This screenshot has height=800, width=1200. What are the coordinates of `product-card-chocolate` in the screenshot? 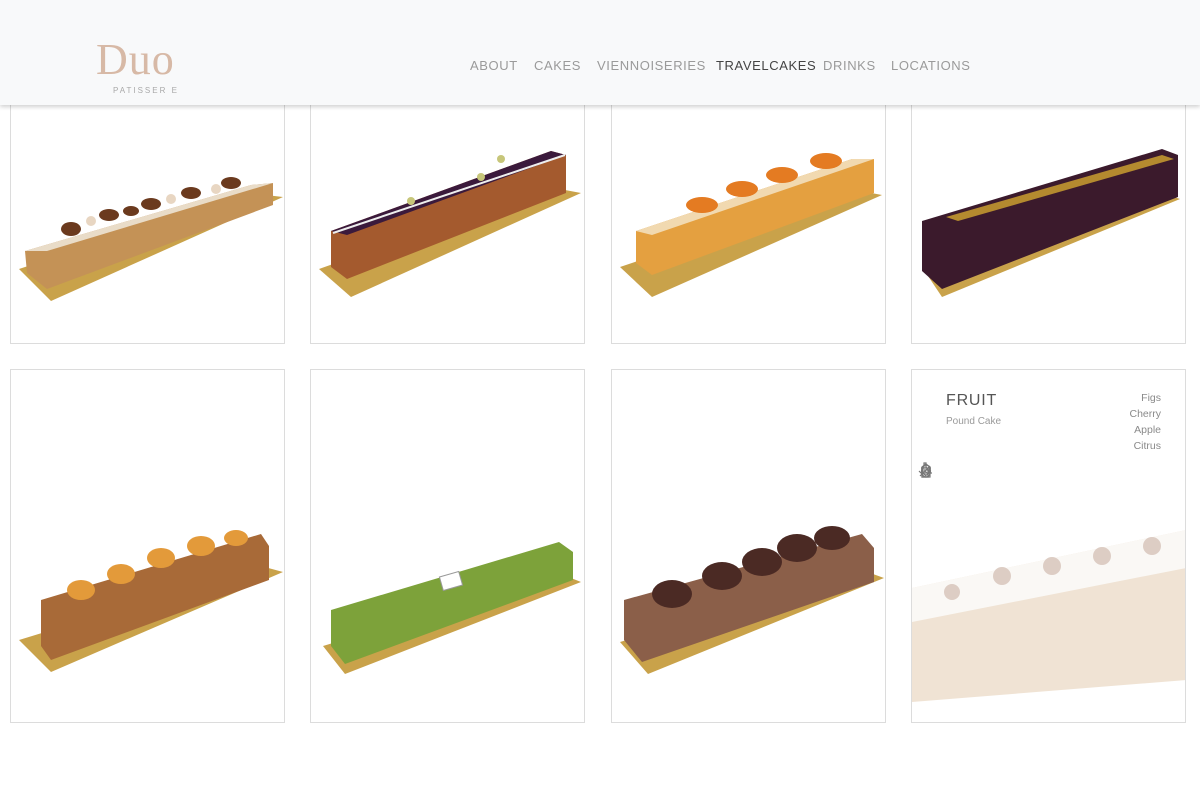 It's located at (1048, 222).